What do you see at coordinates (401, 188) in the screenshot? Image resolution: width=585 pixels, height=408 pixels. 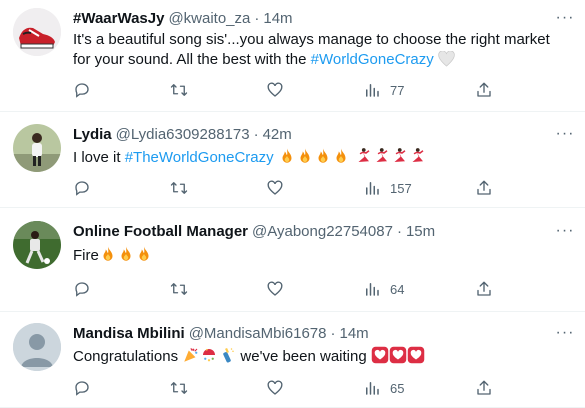 I see `views-count: 157` at bounding box center [401, 188].